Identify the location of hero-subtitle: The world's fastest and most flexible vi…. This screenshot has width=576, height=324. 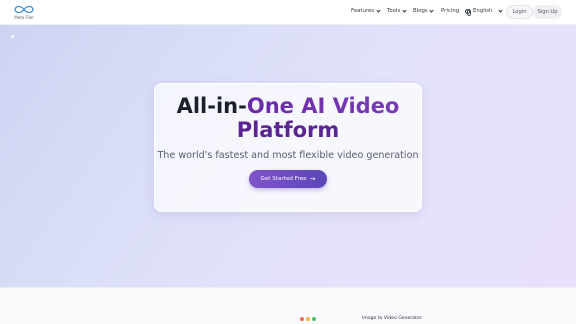
(288, 155).